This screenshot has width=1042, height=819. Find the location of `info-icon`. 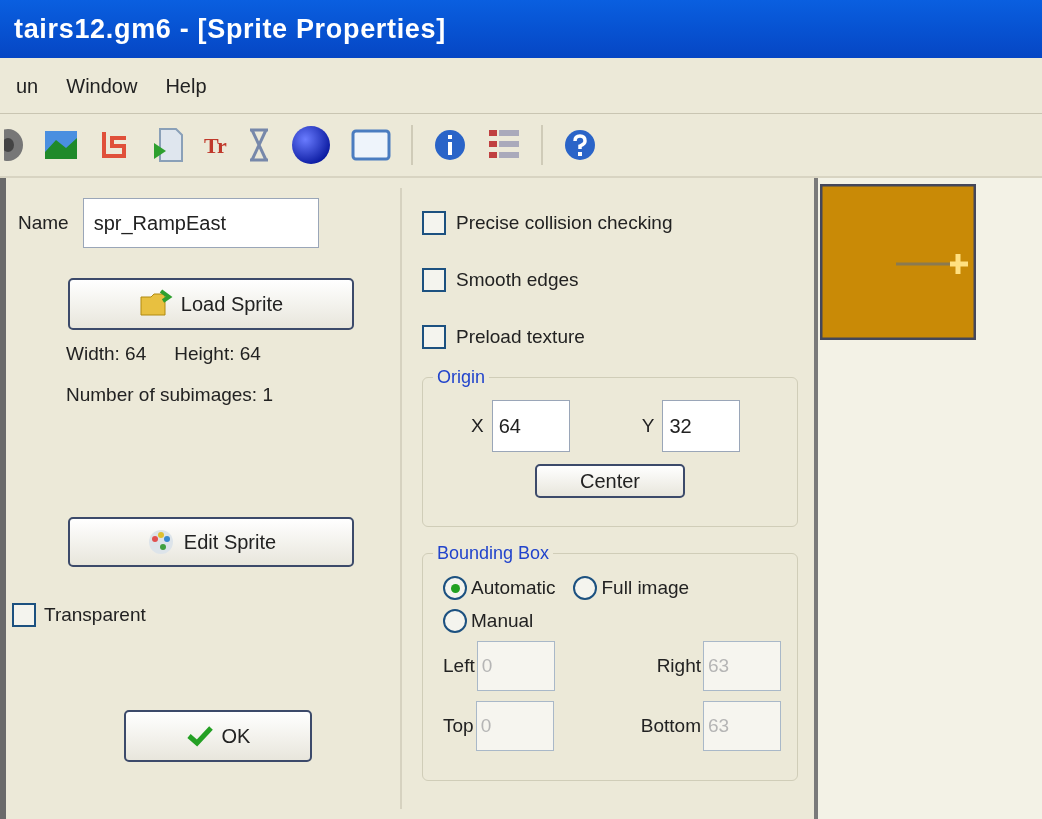

info-icon is located at coordinates (449, 145).